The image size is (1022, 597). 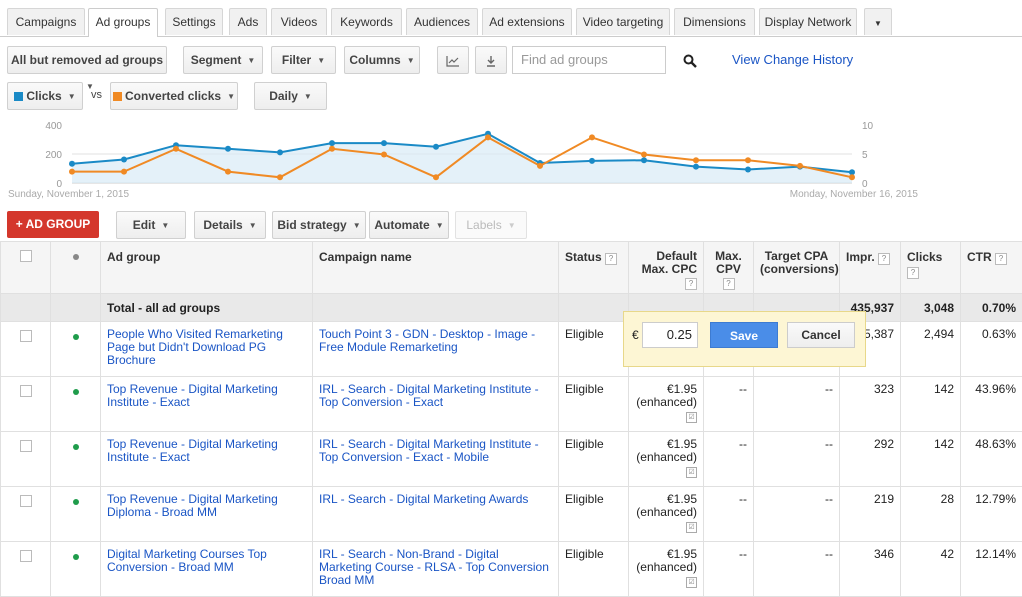 I want to click on ctr-value: 12.79%, so click(x=991, y=496).